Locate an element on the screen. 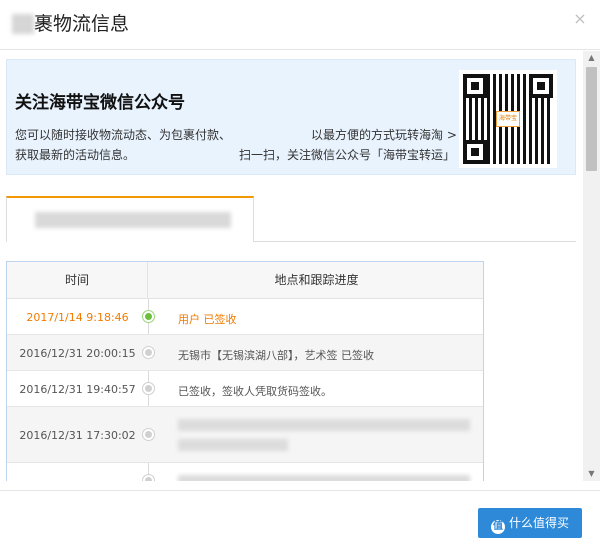 This screenshot has height=541, width=600. promo-line1-left: 您可以随时接收物流动态、为包裹付款、 is located at coordinates (123, 135).